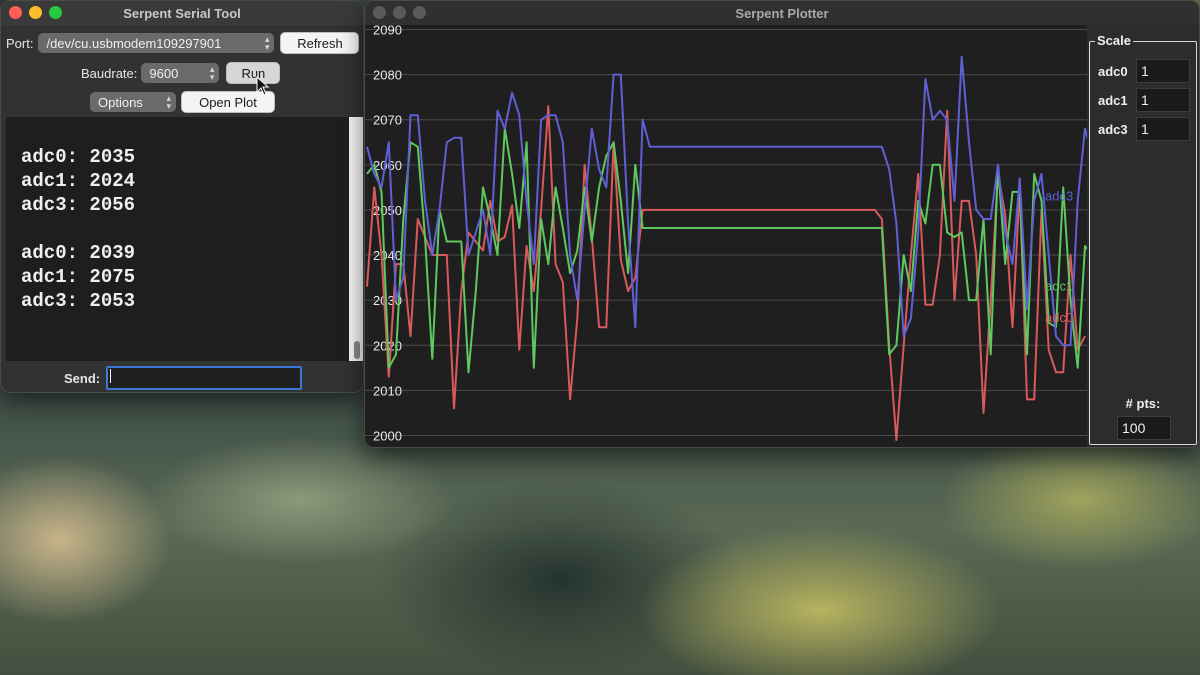 This screenshot has width=1200, height=675. Describe the element at coordinates (253, 73) in the screenshot. I see `run-button: Run` at that location.